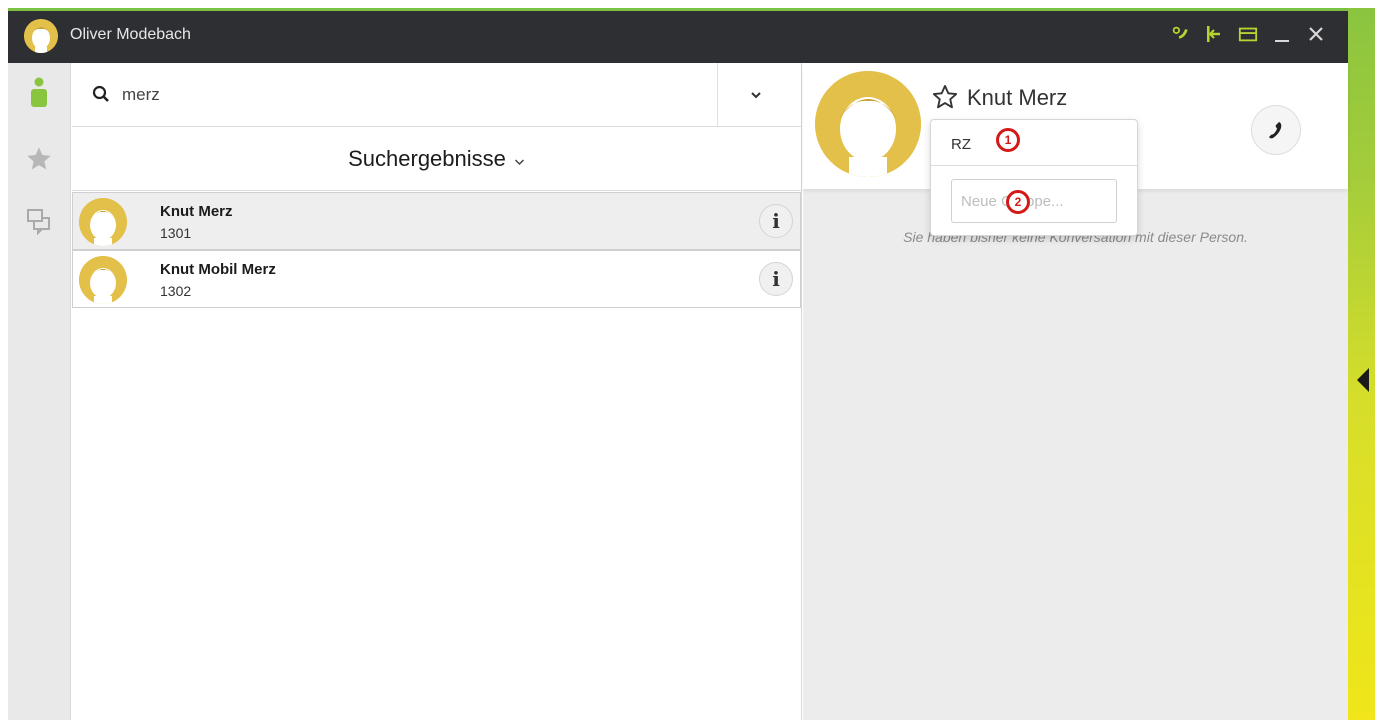  Describe the element at coordinates (519, 161) in the screenshot. I see `chevron-down-icon` at that location.